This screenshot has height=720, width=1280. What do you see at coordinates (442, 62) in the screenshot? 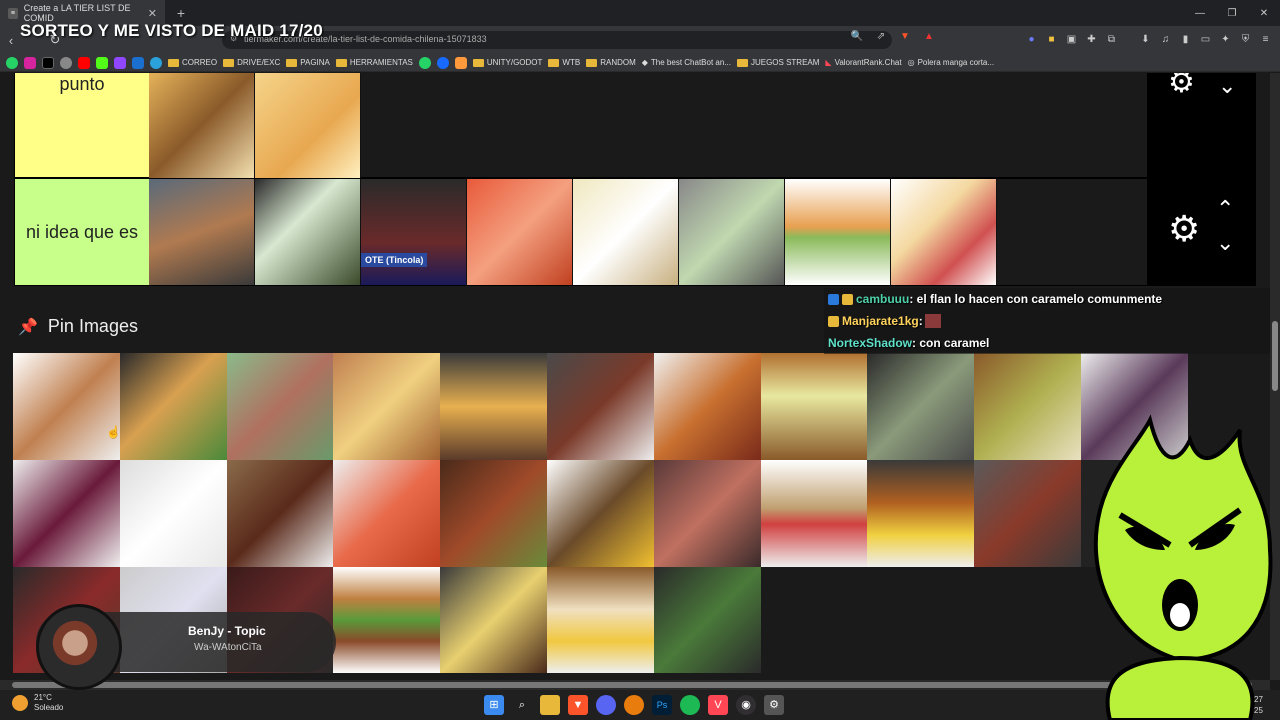
I see `behance-icon` at bounding box center [442, 62].